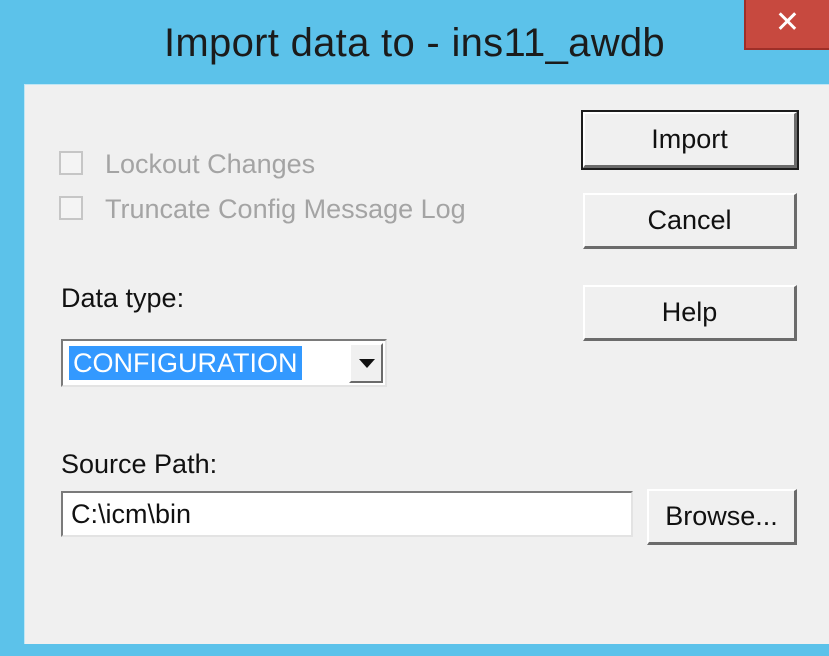 Image resolution: width=829 pixels, height=656 pixels. What do you see at coordinates (690, 313) in the screenshot?
I see `help-button: Help` at bounding box center [690, 313].